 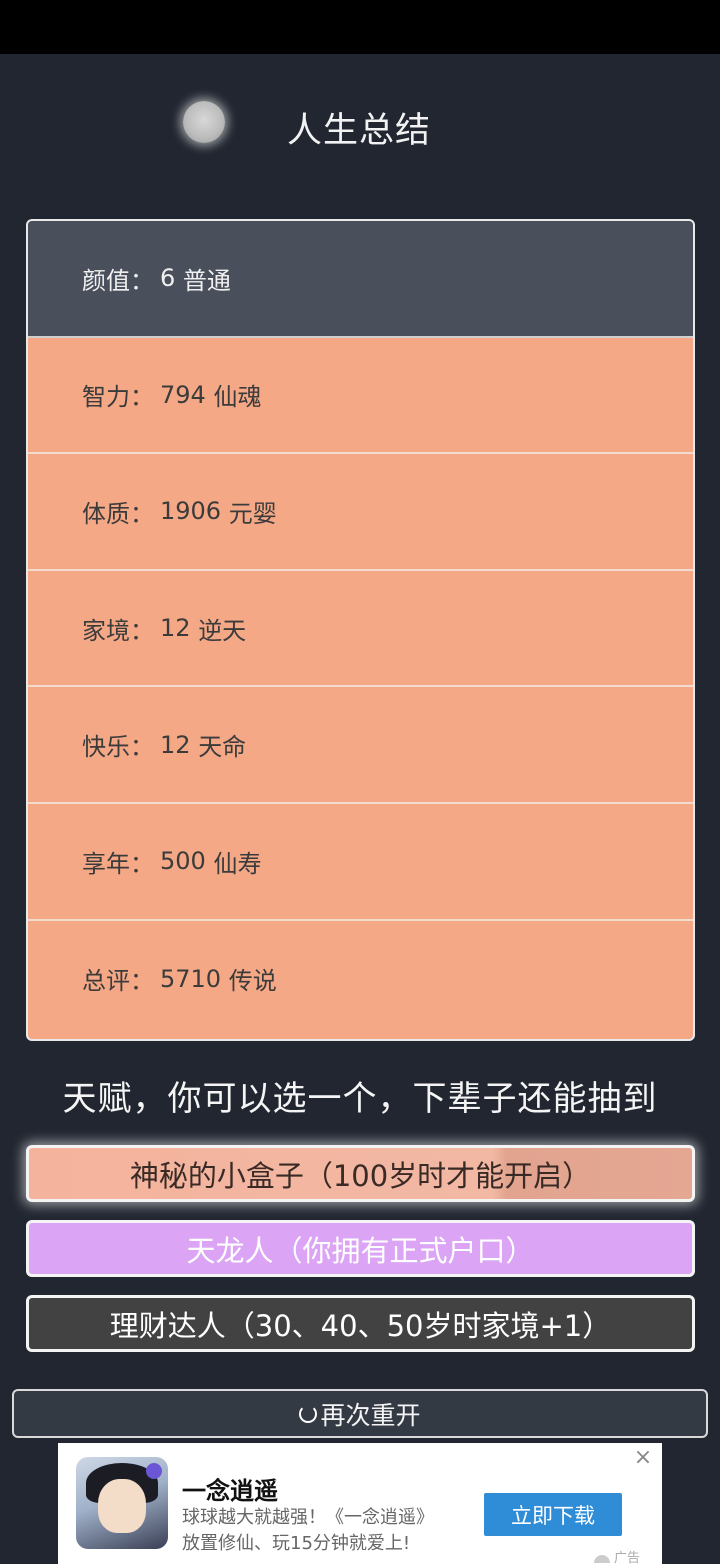 I want to click on stat-rank: 仙魂, so click(x=237, y=397).